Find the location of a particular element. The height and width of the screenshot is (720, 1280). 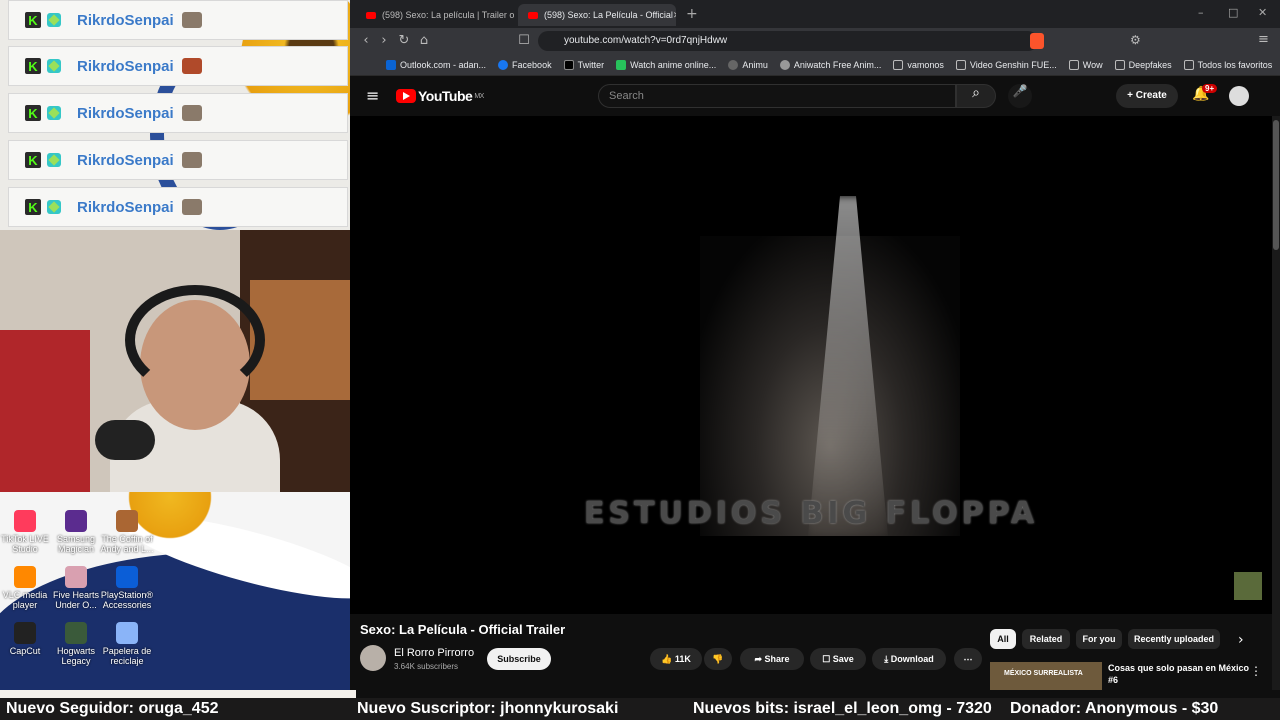

ticker-follower: Nuevo Seguidor: oruga_452 is located at coordinates (112, 708).